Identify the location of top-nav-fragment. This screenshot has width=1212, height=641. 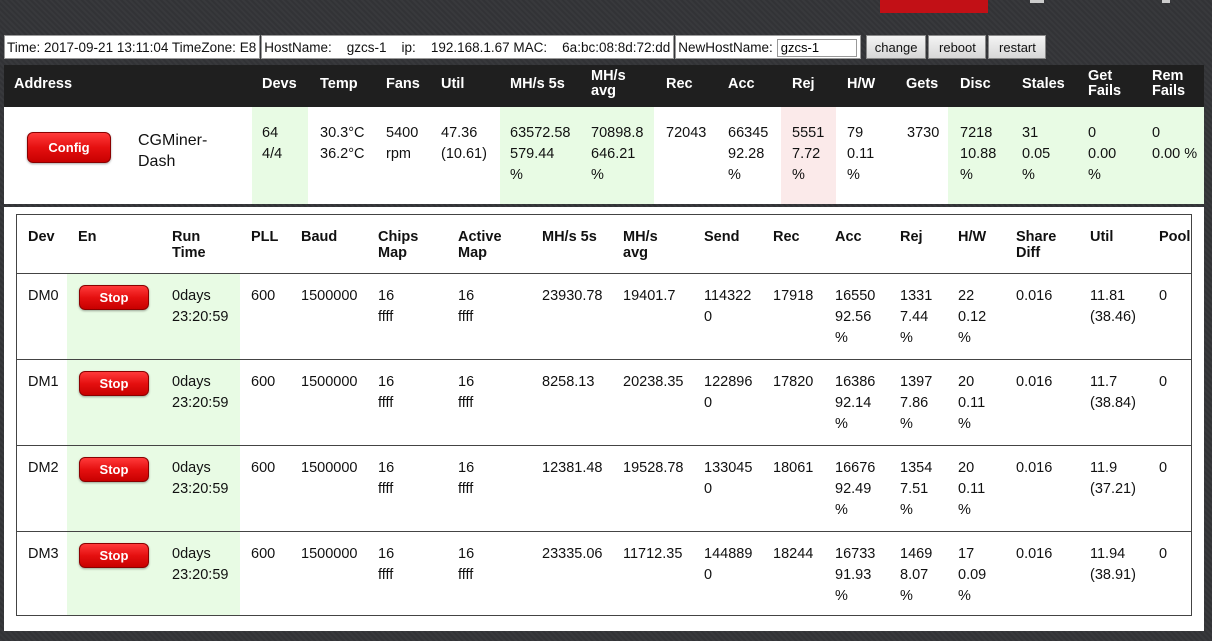
(1037, 1).